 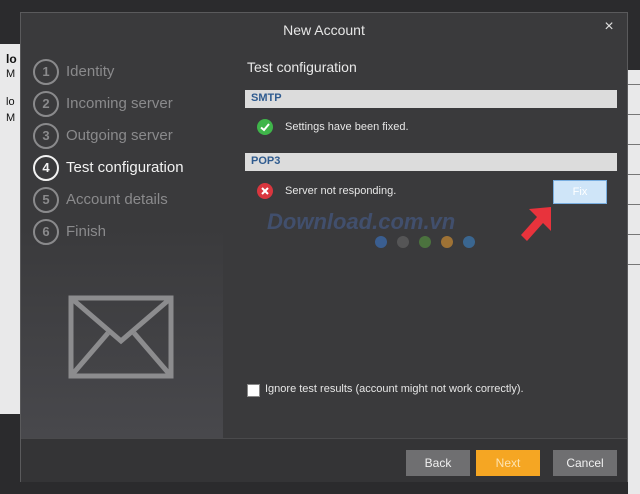 What do you see at coordinates (46, 72) in the screenshot?
I see `step-number: 1` at bounding box center [46, 72].